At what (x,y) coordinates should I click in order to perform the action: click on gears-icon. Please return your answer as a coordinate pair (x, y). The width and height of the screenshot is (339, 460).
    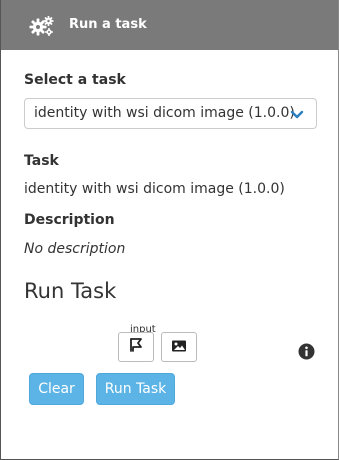
    Looking at the image, I should click on (42, 26).